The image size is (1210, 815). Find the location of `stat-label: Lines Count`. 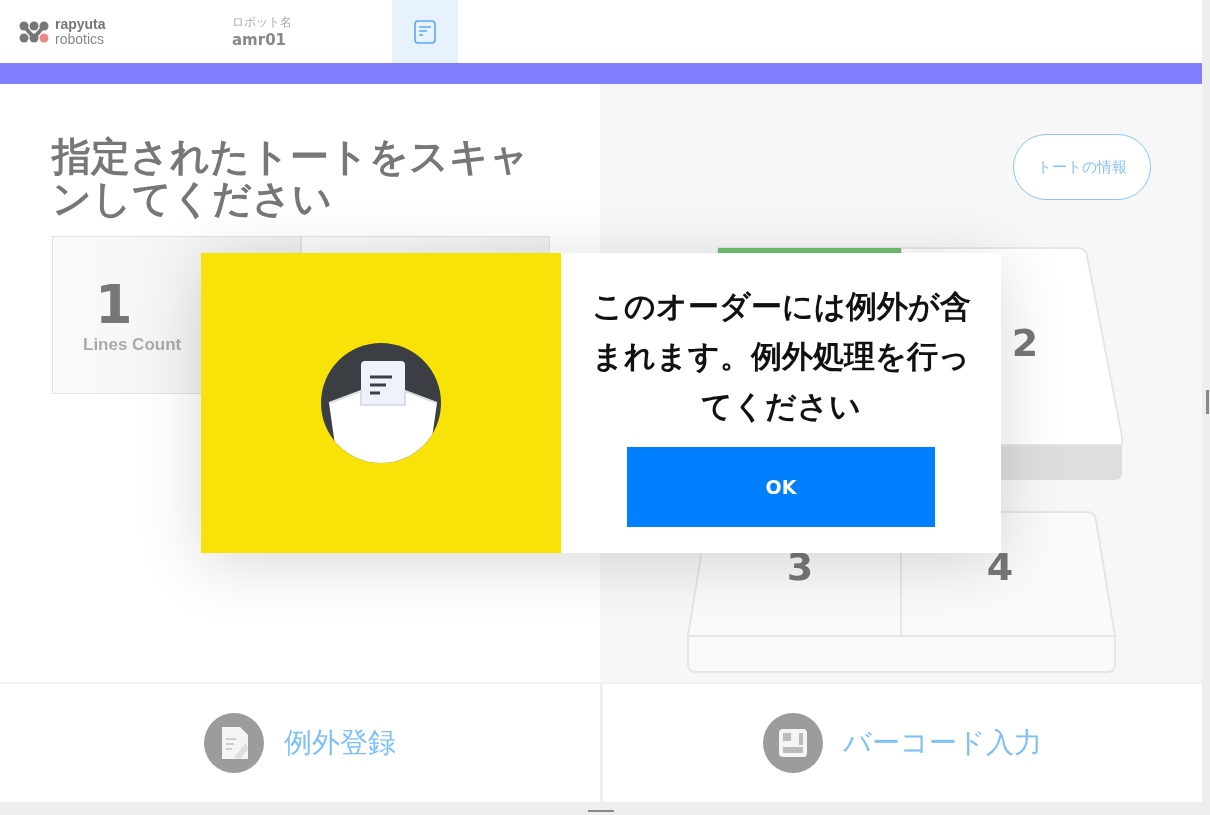

stat-label: Lines Count is located at coordinates (132, 345).